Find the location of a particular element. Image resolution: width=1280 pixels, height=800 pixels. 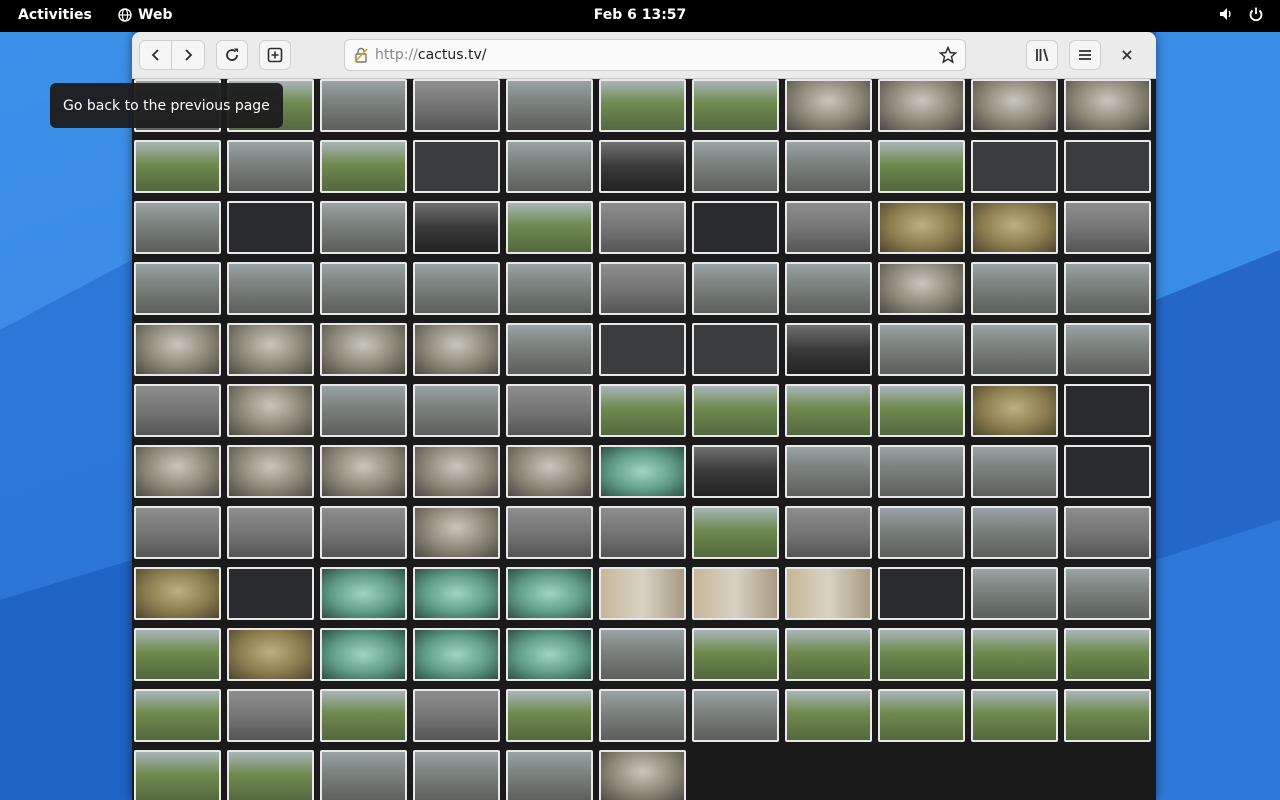

back-button is located at coordinates (155, 55).